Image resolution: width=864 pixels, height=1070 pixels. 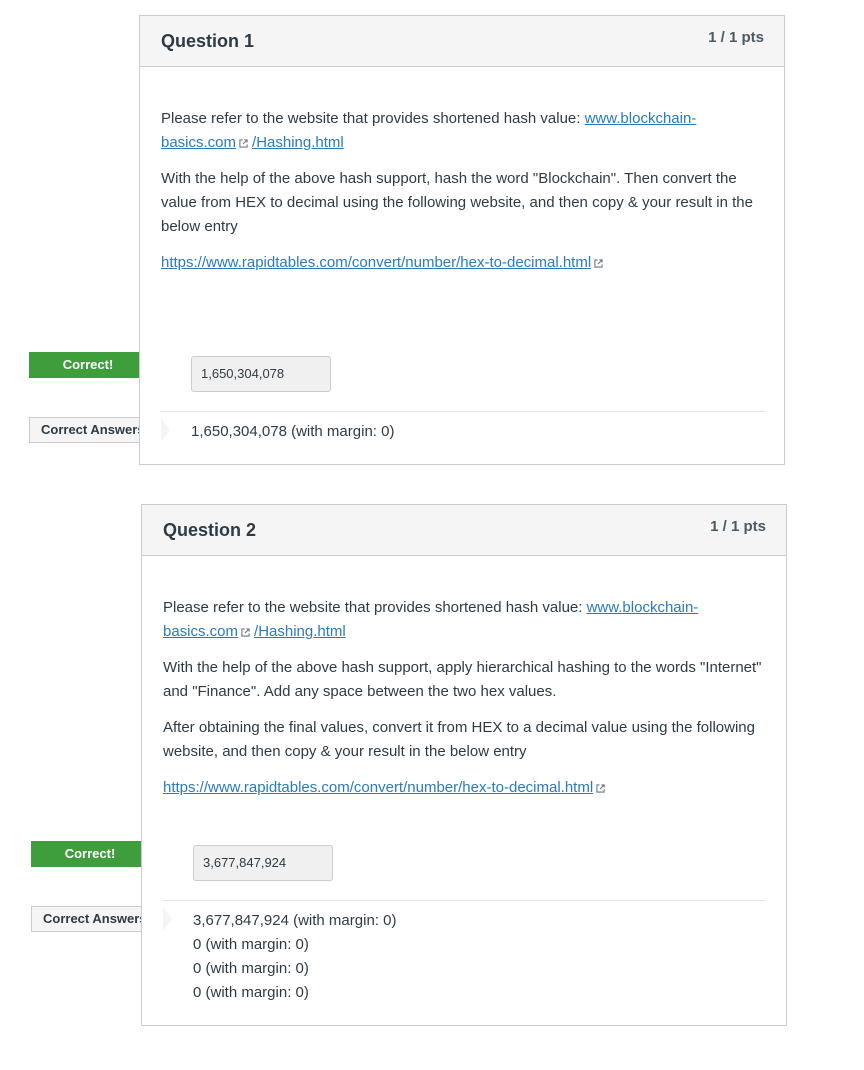 What do you see at coordinates (295, 920) in the screenshot?
I see `correct-answer-item: 3,677,847,924 (with margin: 0)` at bounding box center [295, 920].